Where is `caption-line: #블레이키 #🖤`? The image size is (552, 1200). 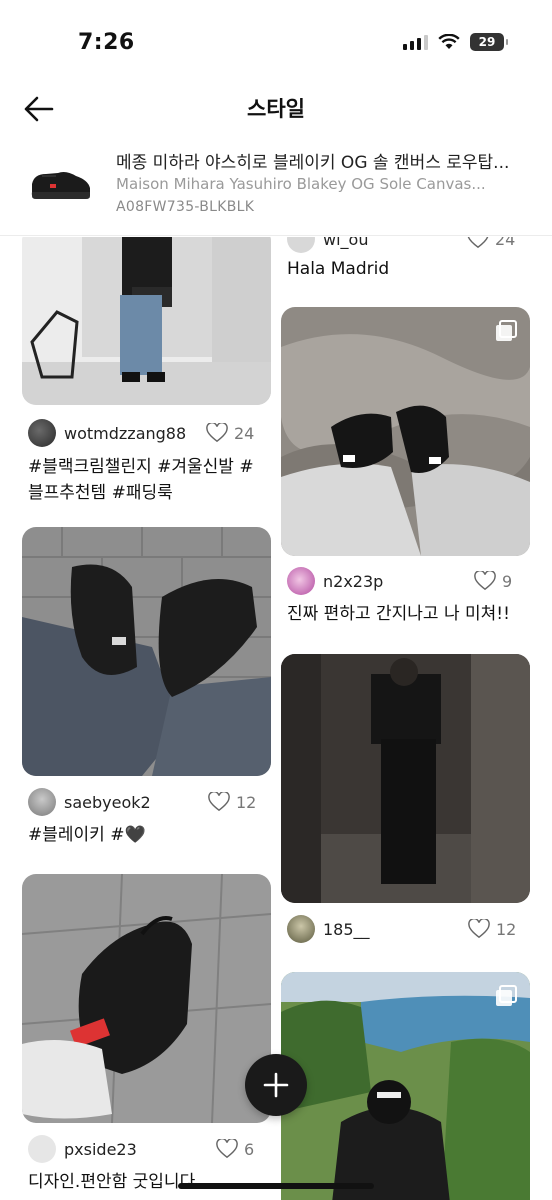 caption-line: #블레이키 #🖤 is located at coordinates (87, 835).